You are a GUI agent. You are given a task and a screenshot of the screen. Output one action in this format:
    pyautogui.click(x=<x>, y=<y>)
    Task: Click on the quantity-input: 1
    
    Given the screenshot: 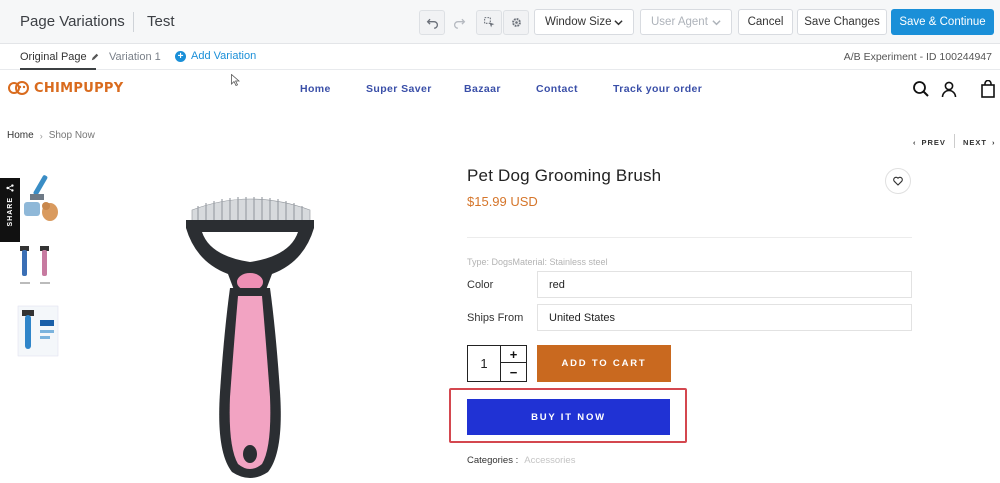 What is the action you would take?
    pyautogui.click(x=484, y=363)
    